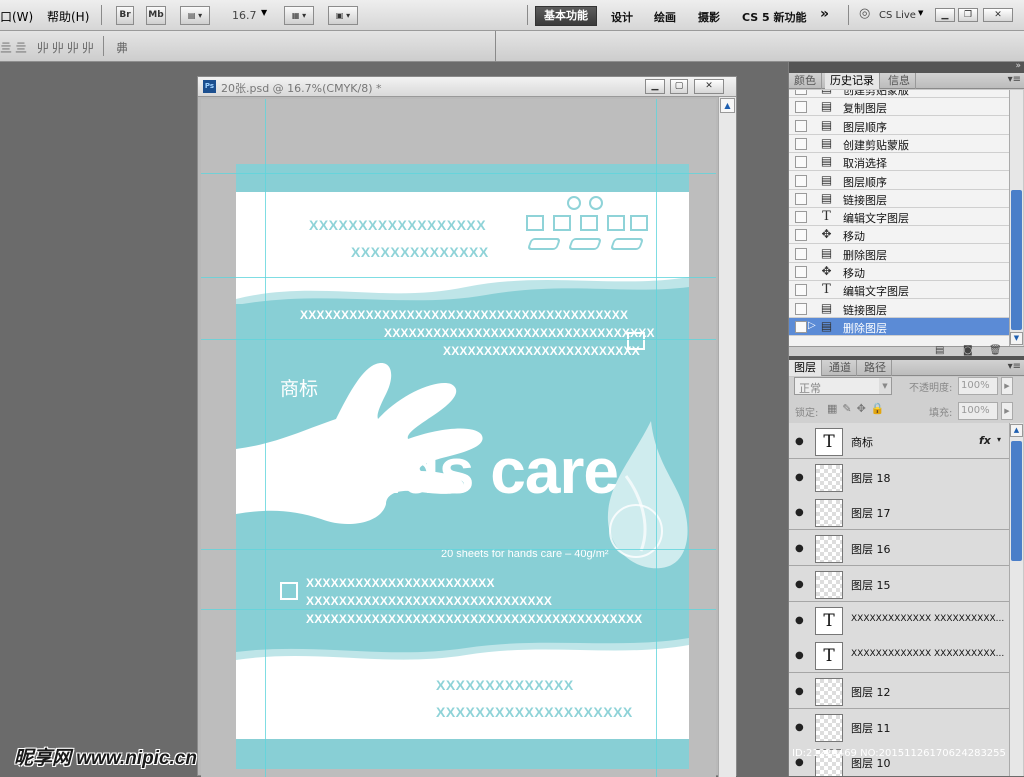 The width and height of the screenshot is (1024, 777). Describe the element at coordinates (1014, 79) in the screenshot. I see `panel-menu-icon: ▾≡` at that location.